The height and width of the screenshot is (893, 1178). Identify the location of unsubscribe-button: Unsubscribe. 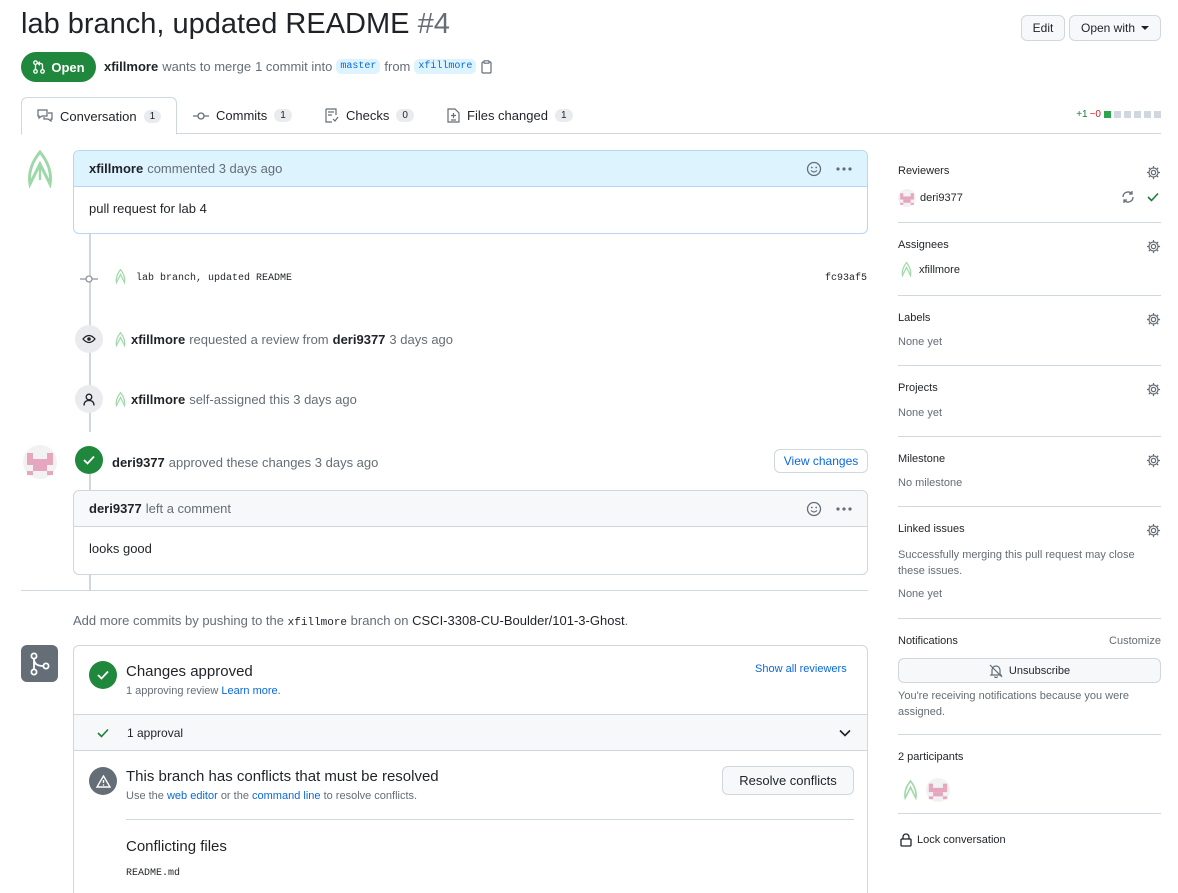
(1029, 670).